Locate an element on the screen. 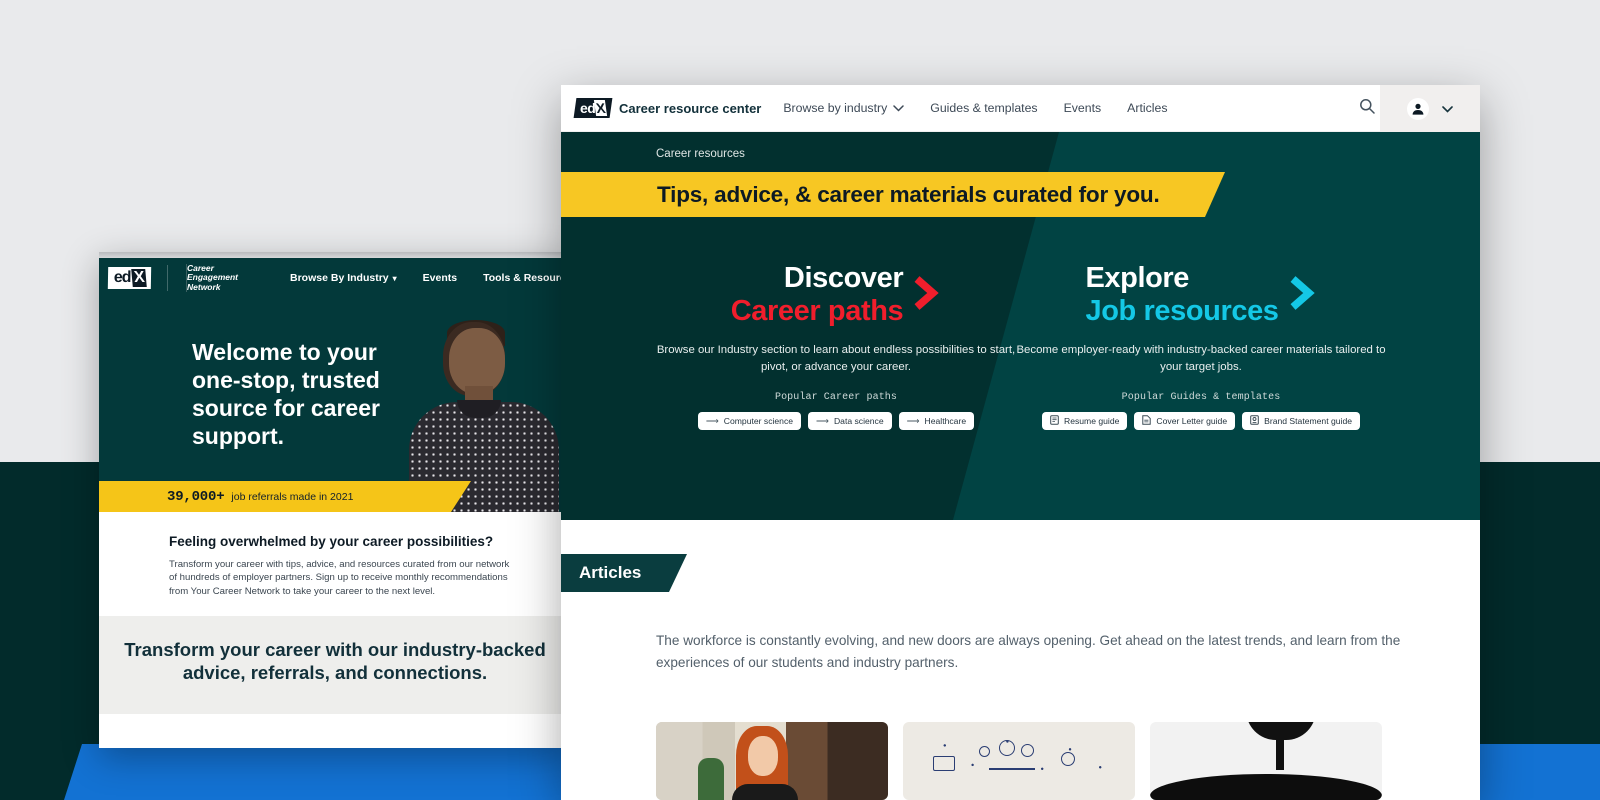 The height and width of the screenshot is (800, 1600). chip-label: Healthcare is located at coordinates (945, 421).